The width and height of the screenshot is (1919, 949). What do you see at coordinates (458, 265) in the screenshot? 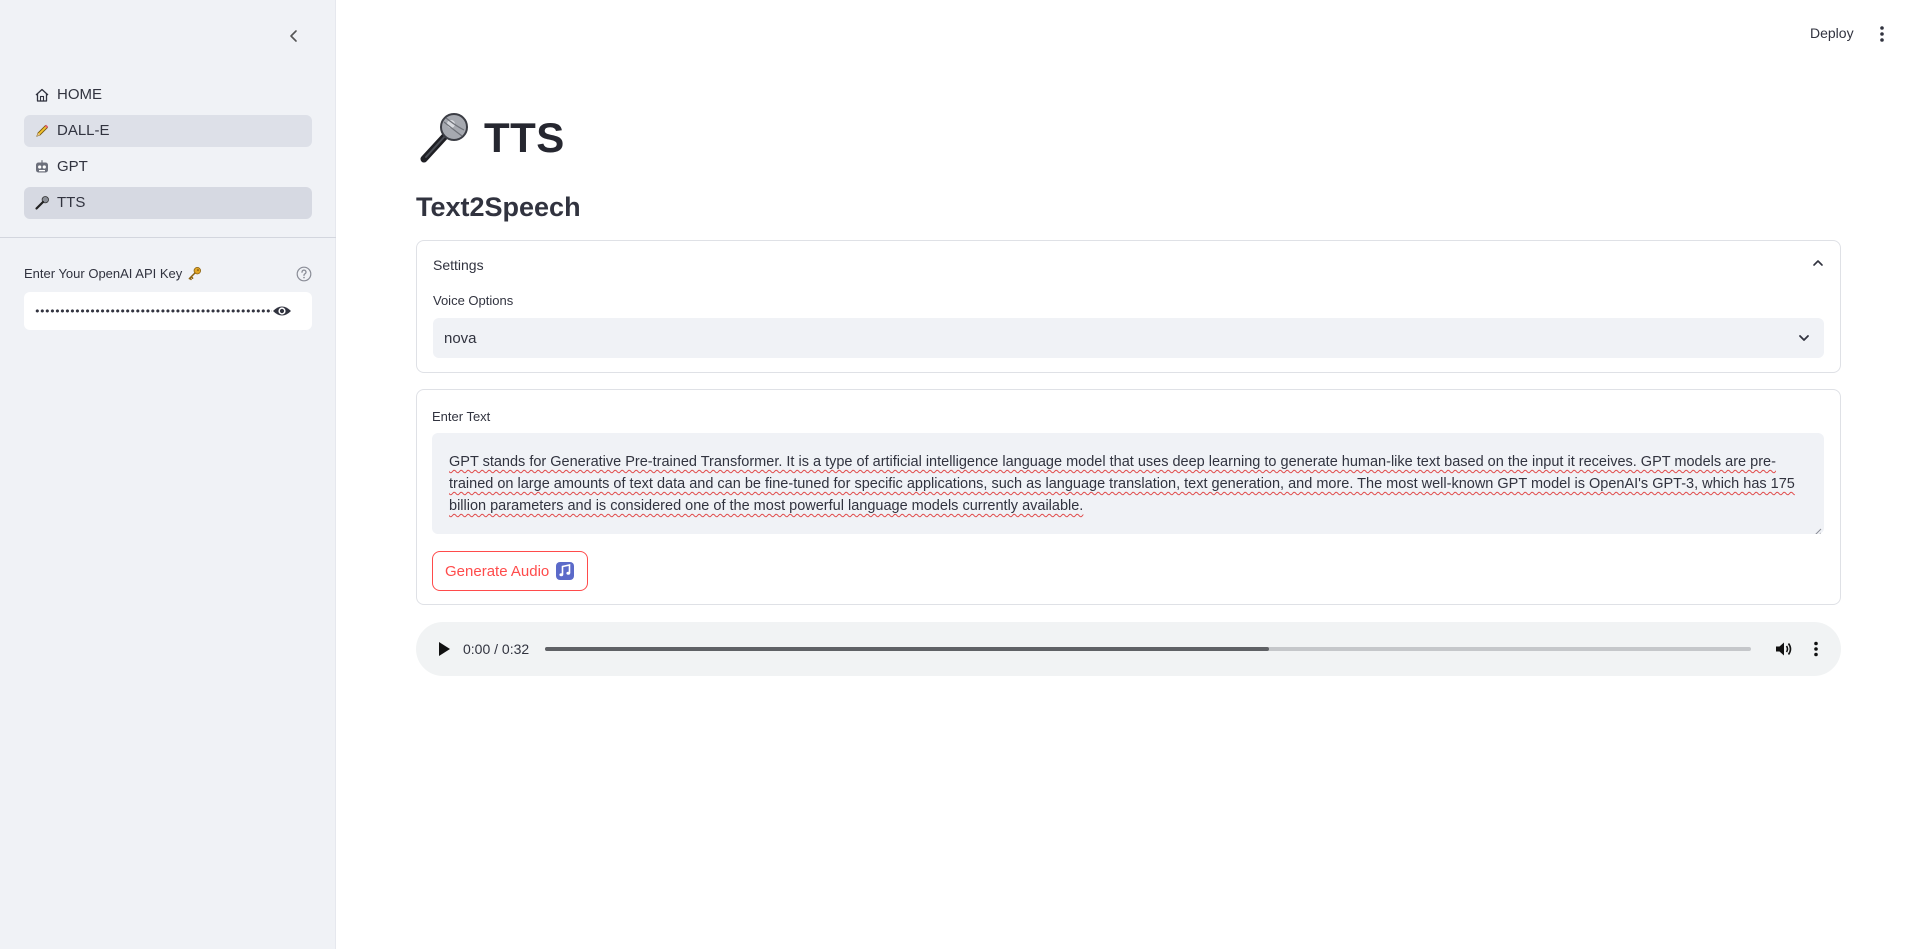
I see `settings-expander-header: Settings` at bounding box center [458, 265].